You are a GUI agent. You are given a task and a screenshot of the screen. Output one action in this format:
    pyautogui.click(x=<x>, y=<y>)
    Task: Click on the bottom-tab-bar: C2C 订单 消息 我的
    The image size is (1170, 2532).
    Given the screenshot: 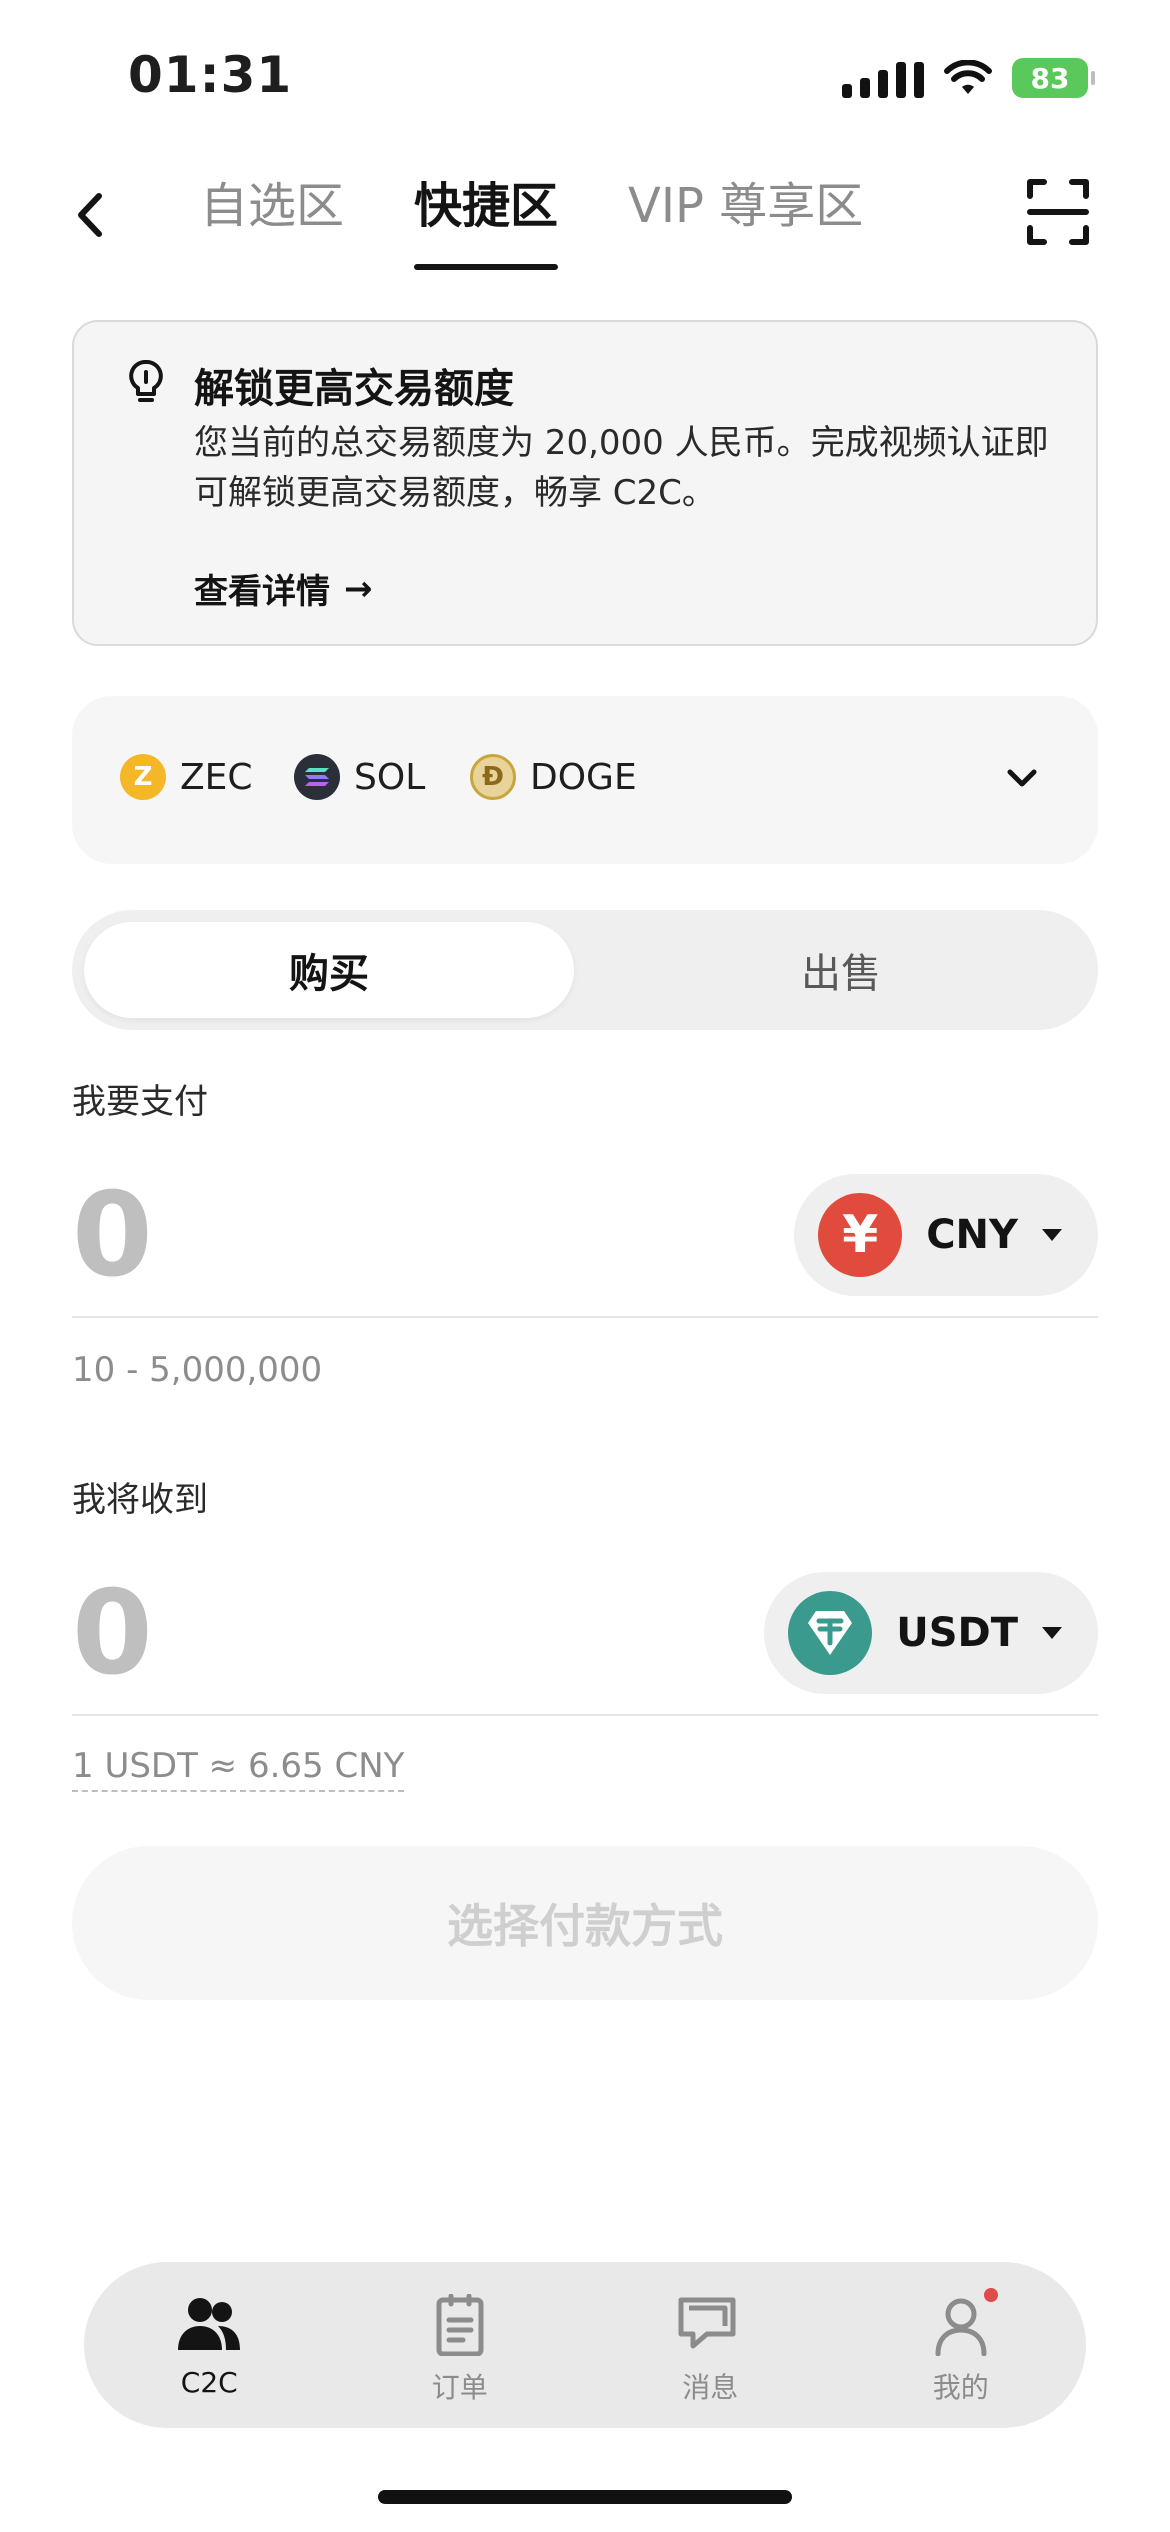 What is the action you would take?
    pyautogui.click(x=585, y=2345)
    